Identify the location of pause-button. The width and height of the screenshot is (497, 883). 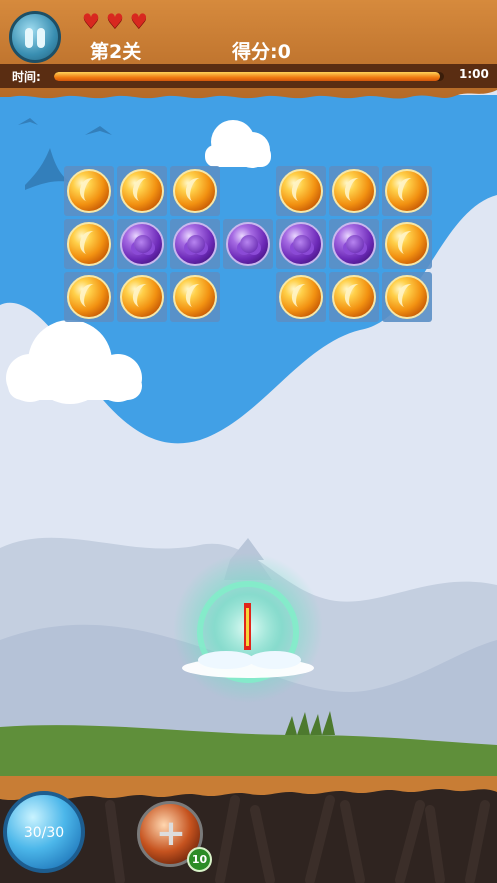
(35, 37).